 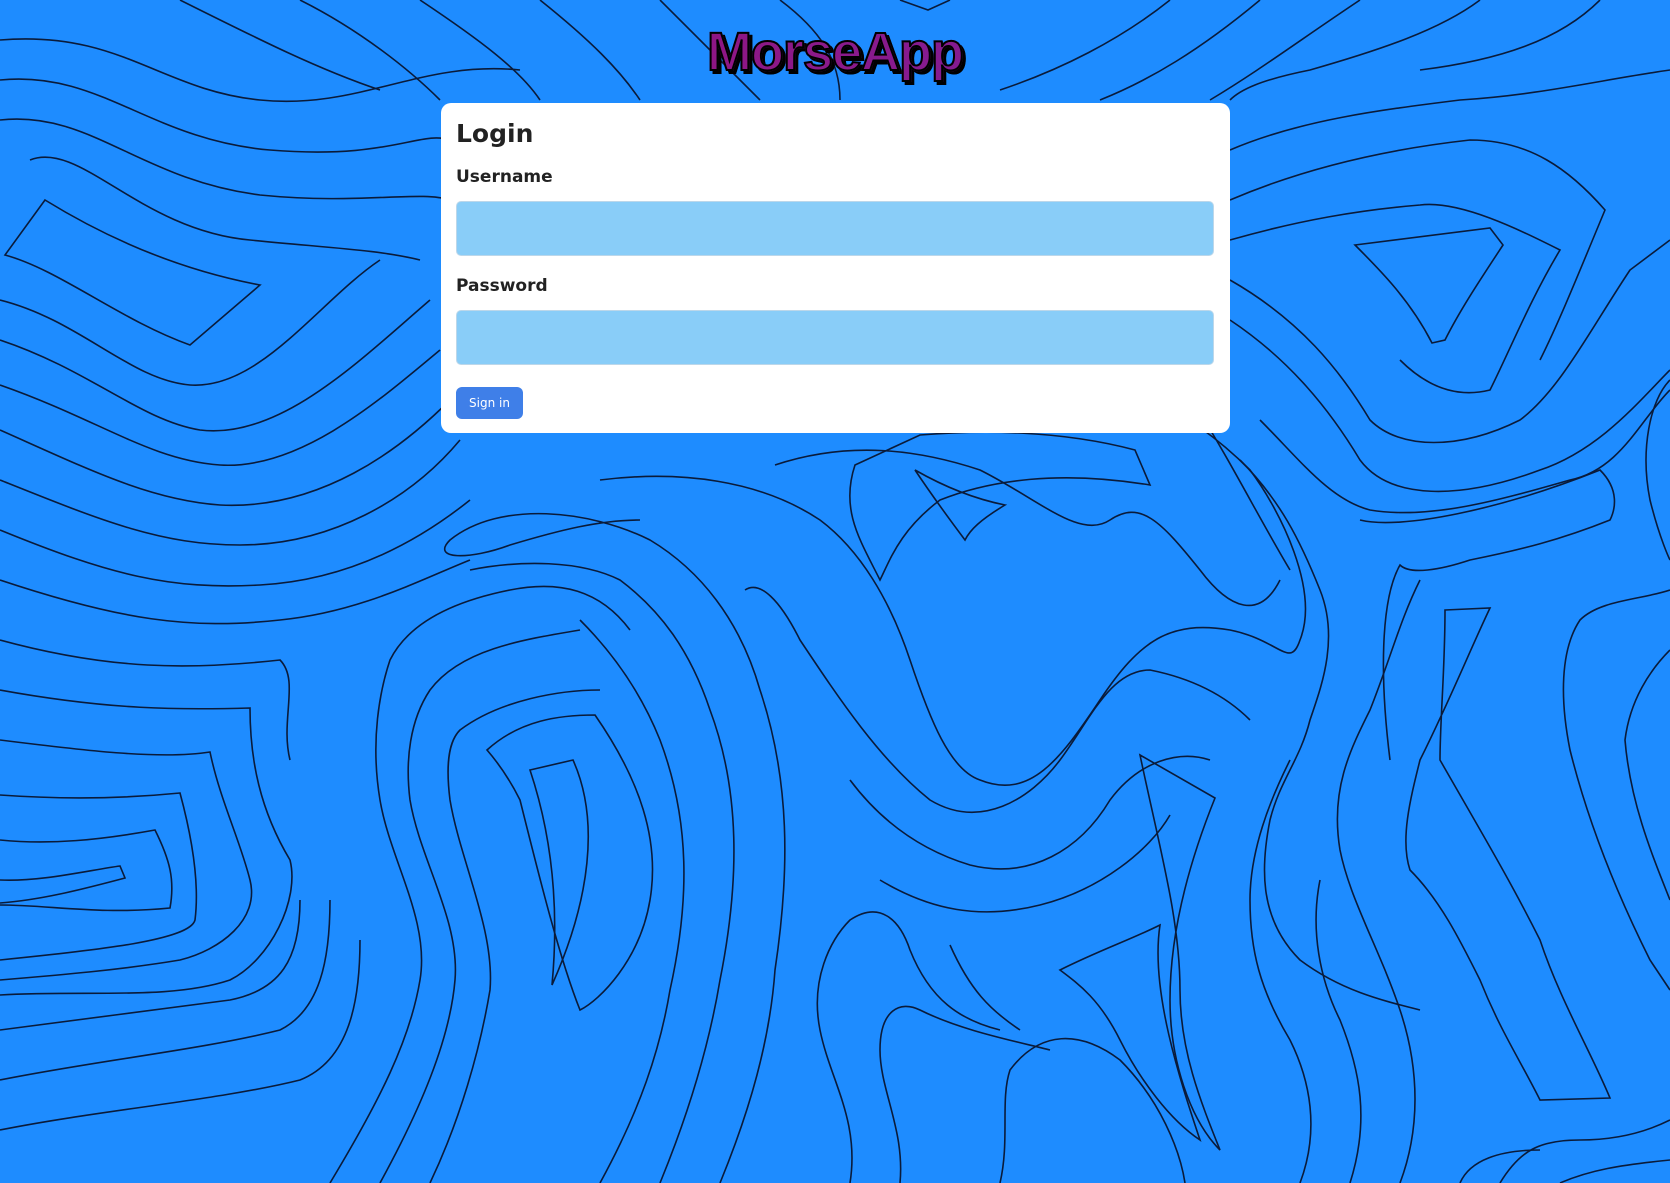 What do you see at coordinates (835, 268) in the screenshot?
I see `login-card: Login Username Password Sign in` at bounding box center [835, 268].